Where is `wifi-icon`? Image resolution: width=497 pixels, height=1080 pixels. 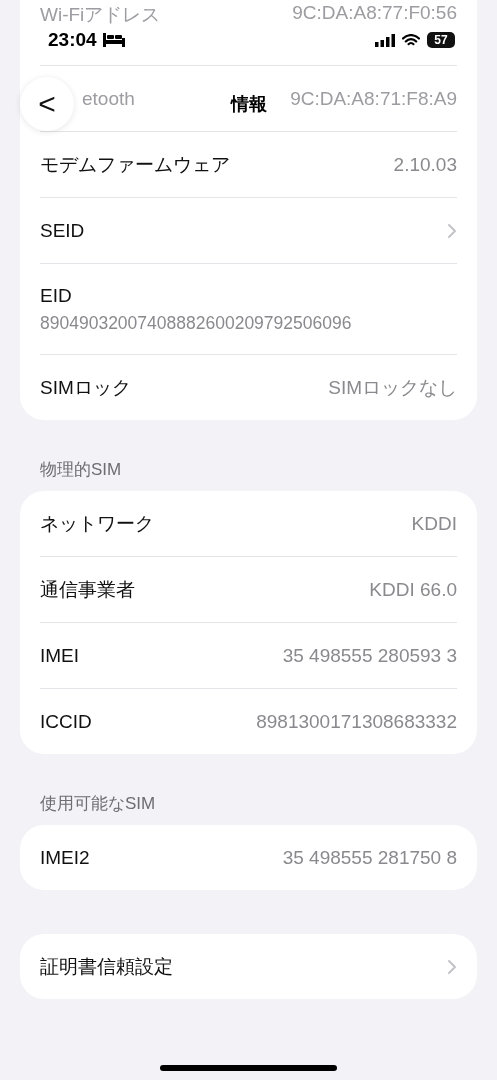
wifi-icon is located at coordinates (411, 40).